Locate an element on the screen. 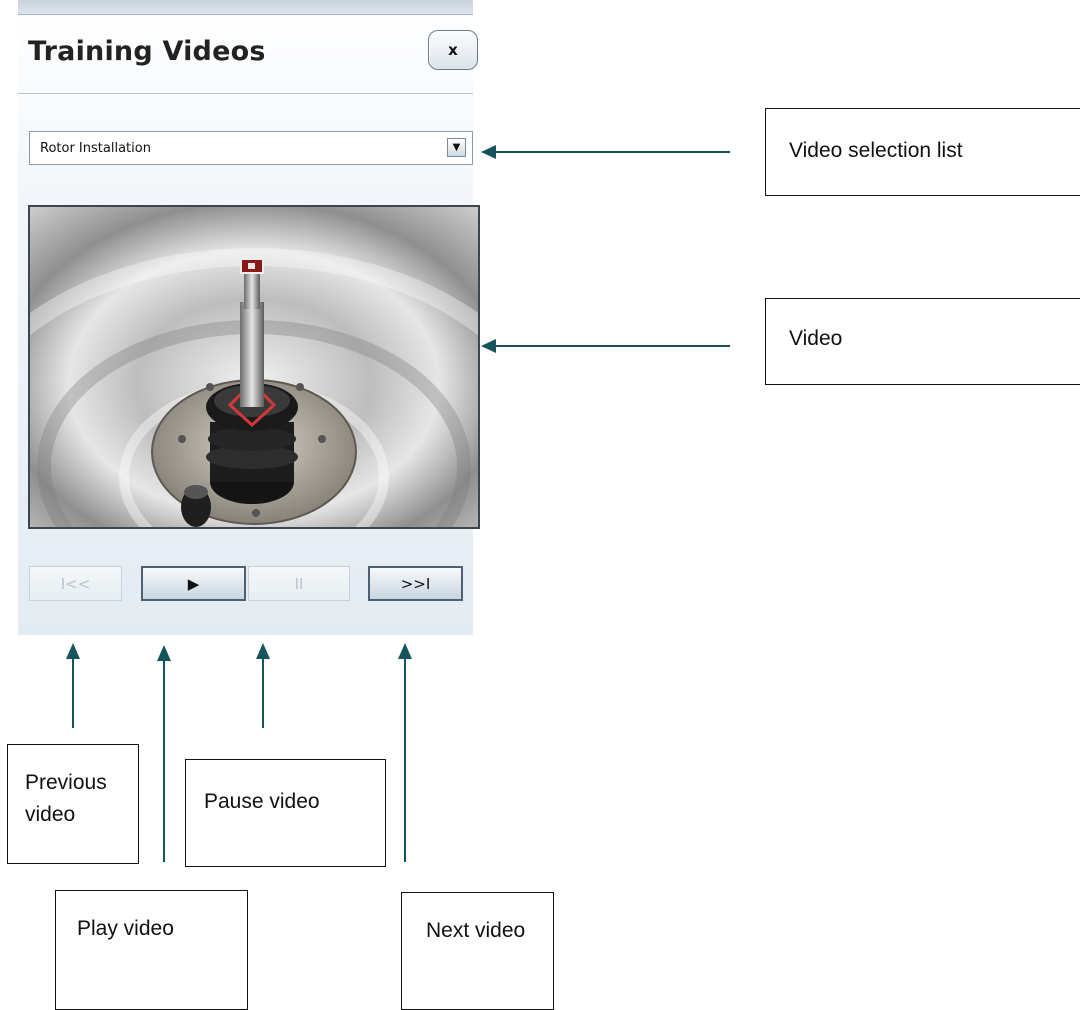  callout-video: Video is located at coordinates (922, 341).